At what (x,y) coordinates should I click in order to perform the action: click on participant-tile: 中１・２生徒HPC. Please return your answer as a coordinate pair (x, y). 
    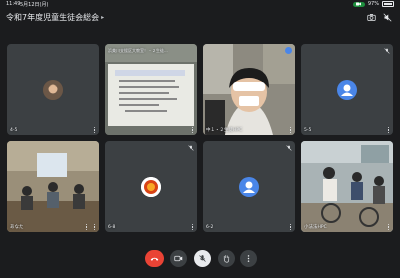
    Looking at the image, I should click on (249, 89).